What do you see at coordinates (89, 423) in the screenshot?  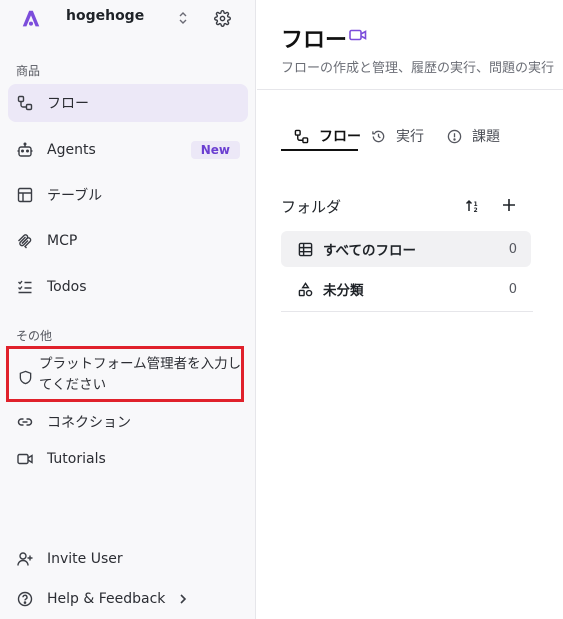 I see `sidebar-item-label: コネクション` at bounding box center [89, 423].